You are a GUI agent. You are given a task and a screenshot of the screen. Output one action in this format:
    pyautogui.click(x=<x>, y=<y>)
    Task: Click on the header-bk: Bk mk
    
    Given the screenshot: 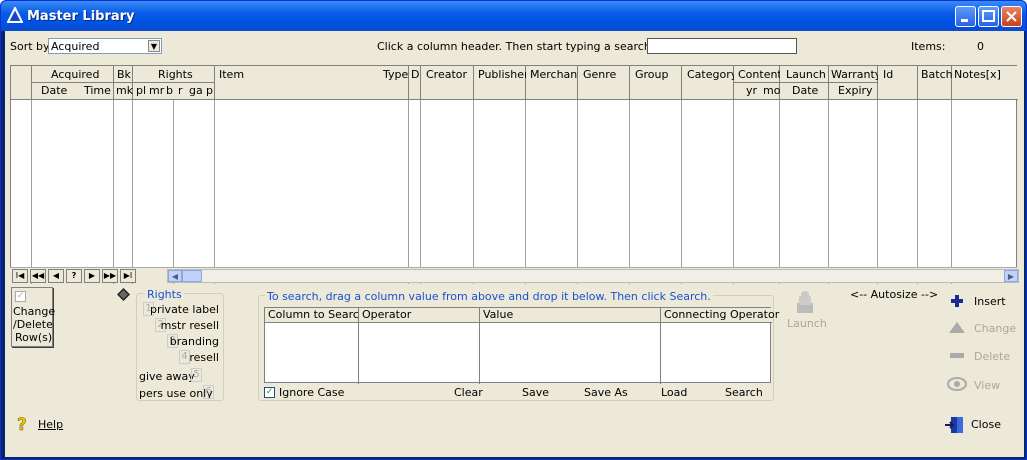 What is the action you would take?
    pyautogui.click(x=123, y=83)
    